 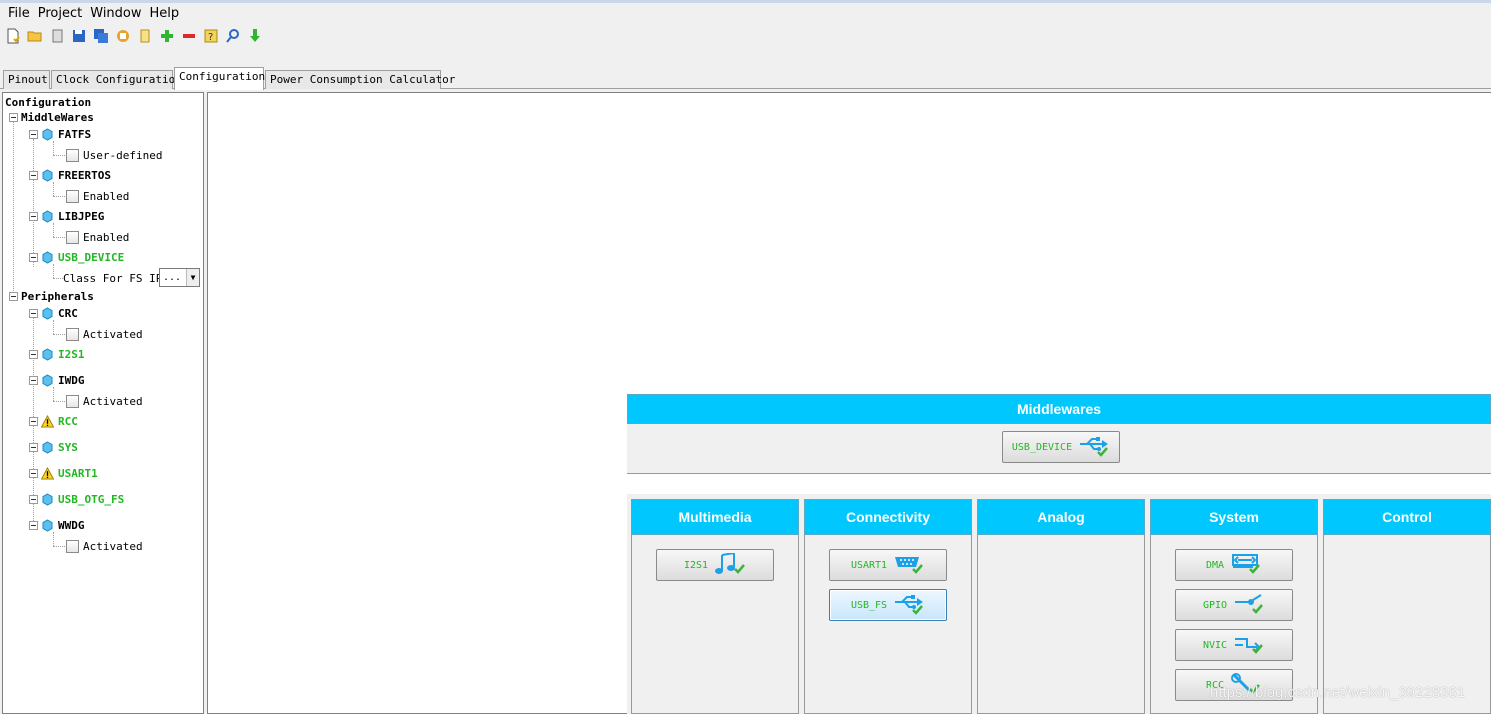 I want to click on tree-middlewares: MiddleWares, so click(x=51, y=117).